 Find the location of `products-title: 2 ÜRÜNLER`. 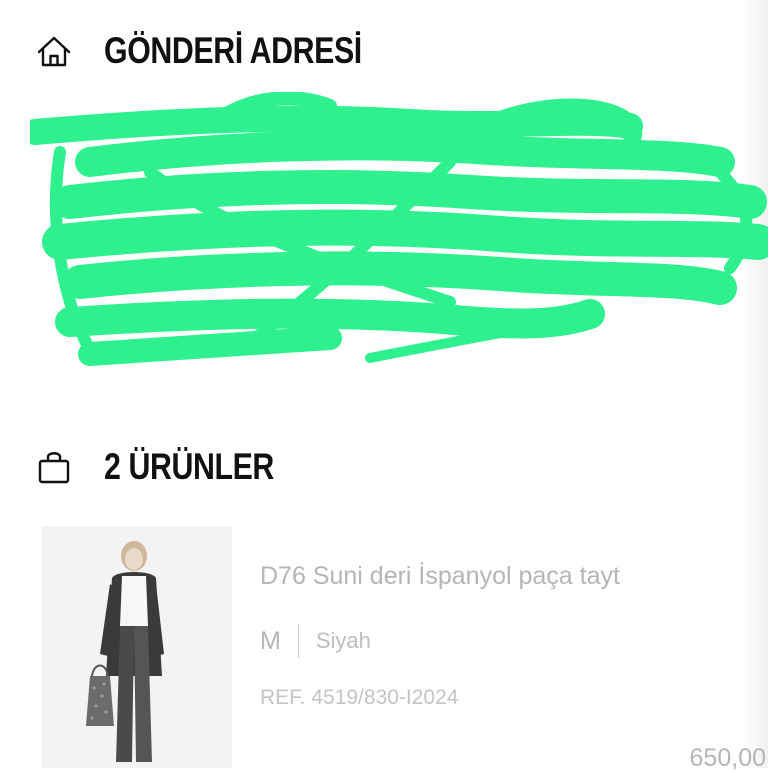

products-title: 2 ÜRÜNLER is located at coordinates (189, 466).